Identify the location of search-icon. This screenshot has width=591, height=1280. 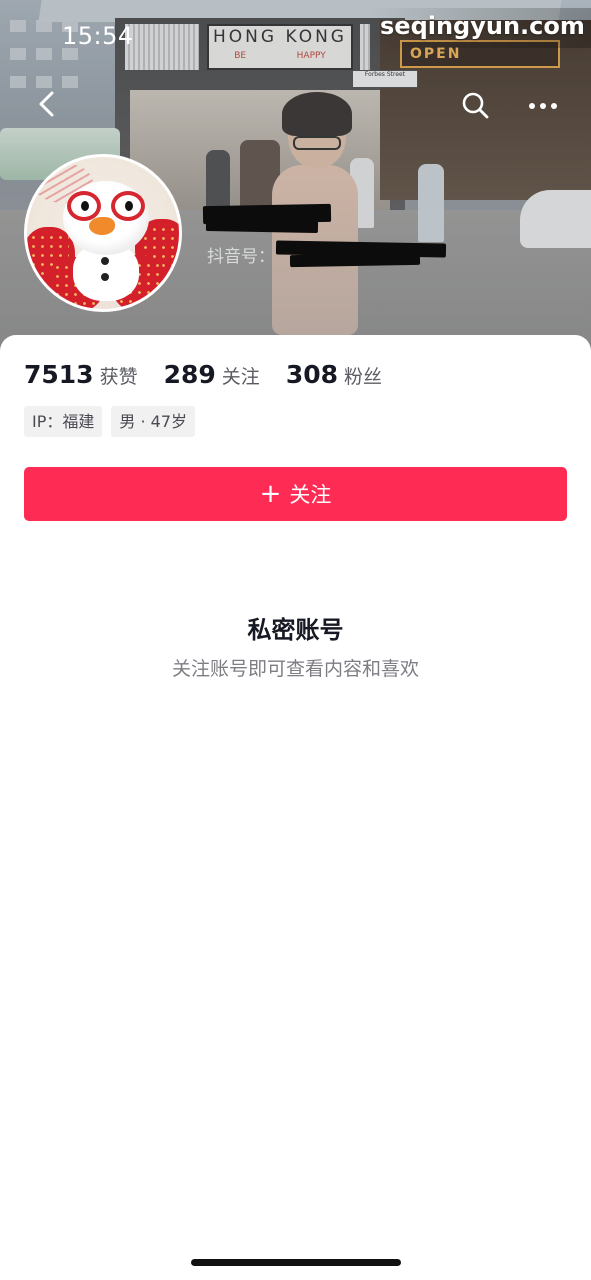
(475, 105).